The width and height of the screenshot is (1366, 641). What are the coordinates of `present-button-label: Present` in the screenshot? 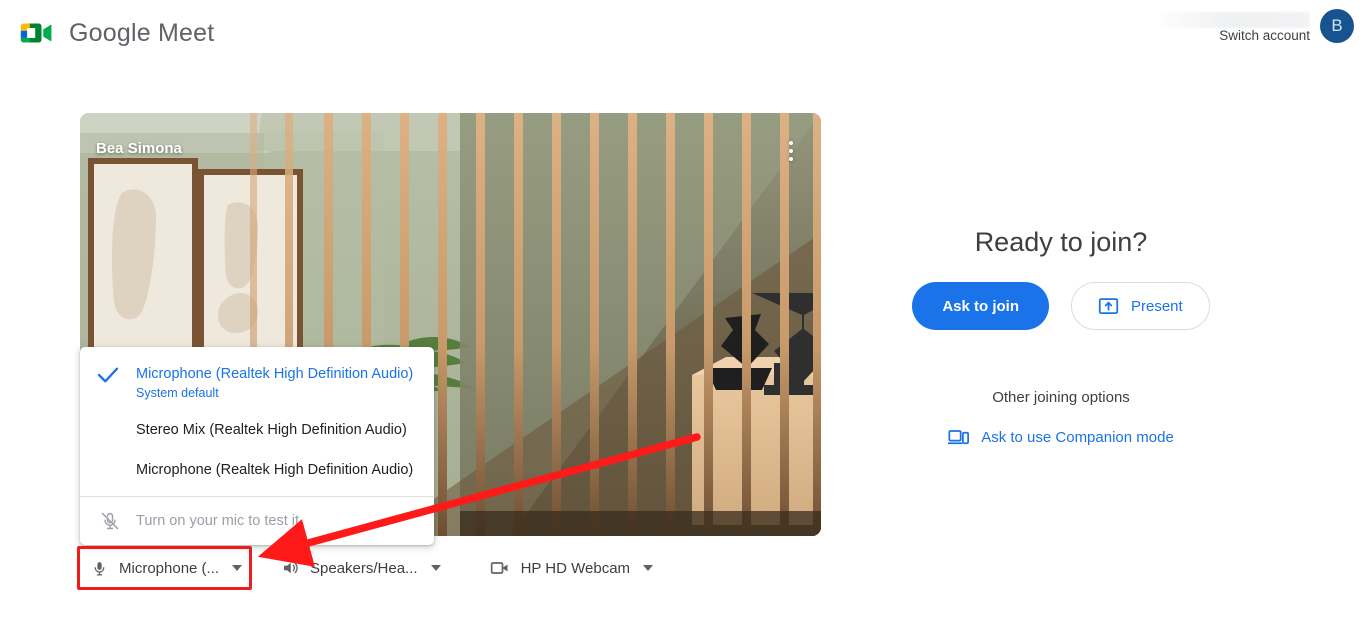 It's located at (1156, 306).